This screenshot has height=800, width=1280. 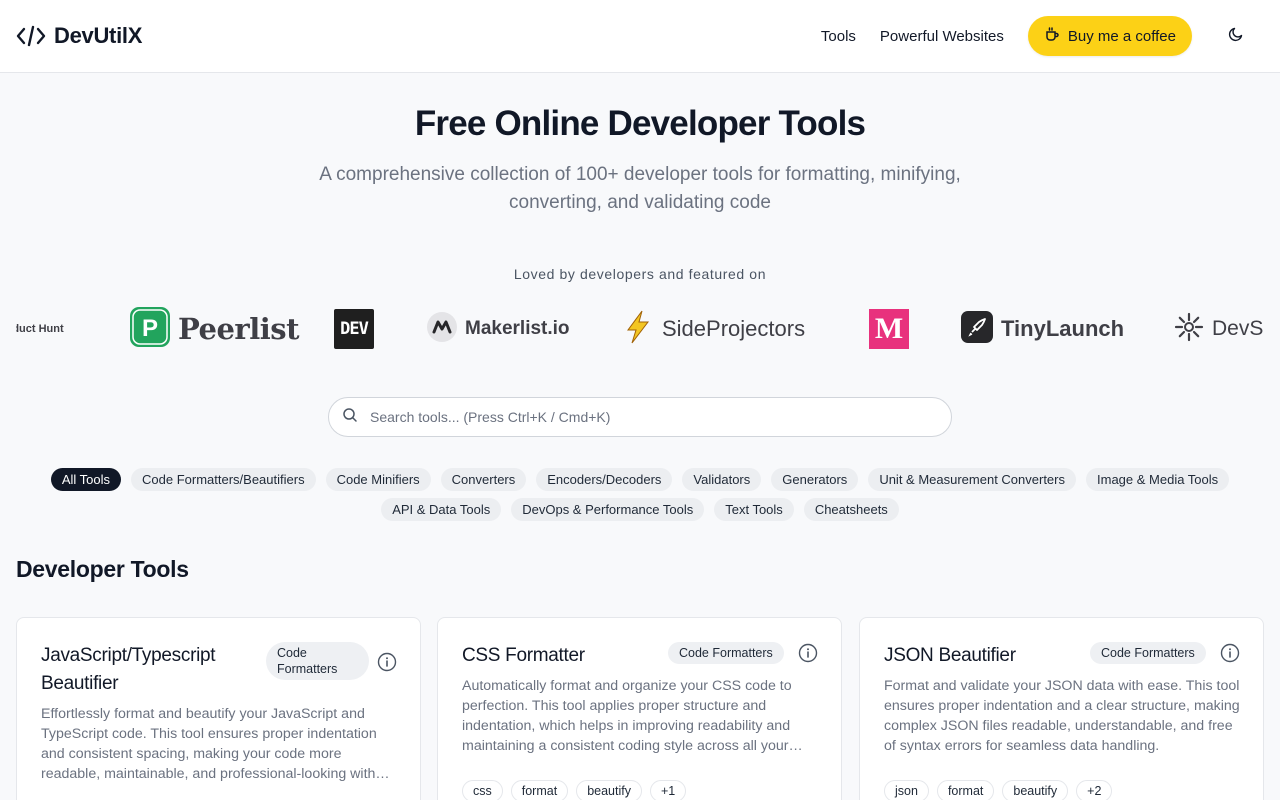 What do you see at coordinates (523, 655) in the screenshot?
I see `card-title: CSS Formatter` at bounding box center [523, 655].